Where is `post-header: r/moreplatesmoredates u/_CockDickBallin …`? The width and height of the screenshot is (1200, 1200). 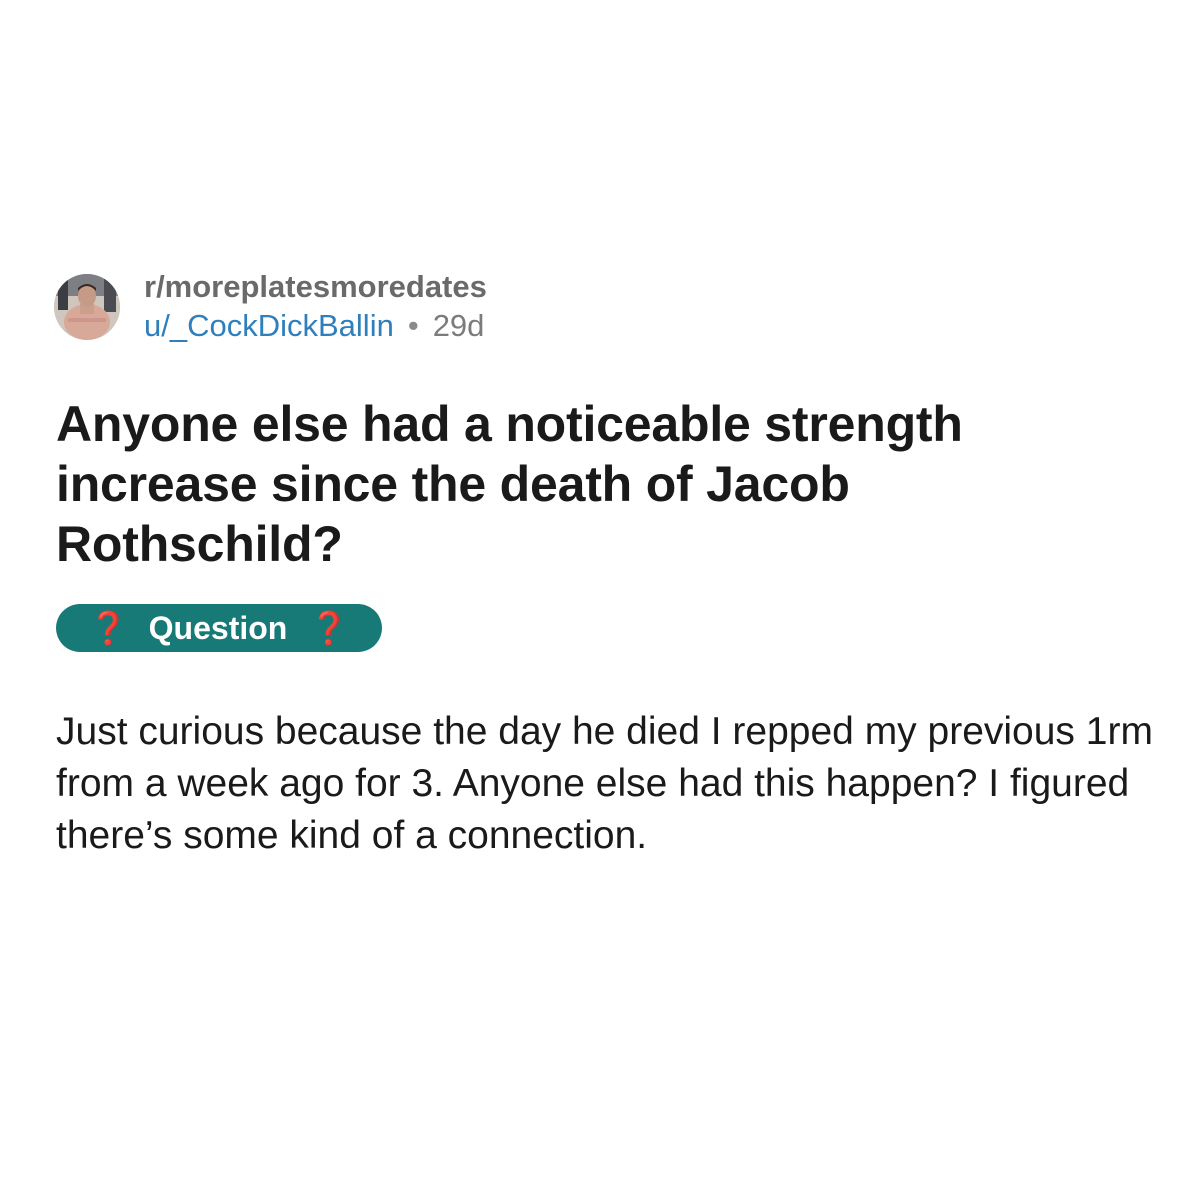 post-header: r/moreplatesmoredates u/_CockDickBallin … is located at coordinates (270, 307).